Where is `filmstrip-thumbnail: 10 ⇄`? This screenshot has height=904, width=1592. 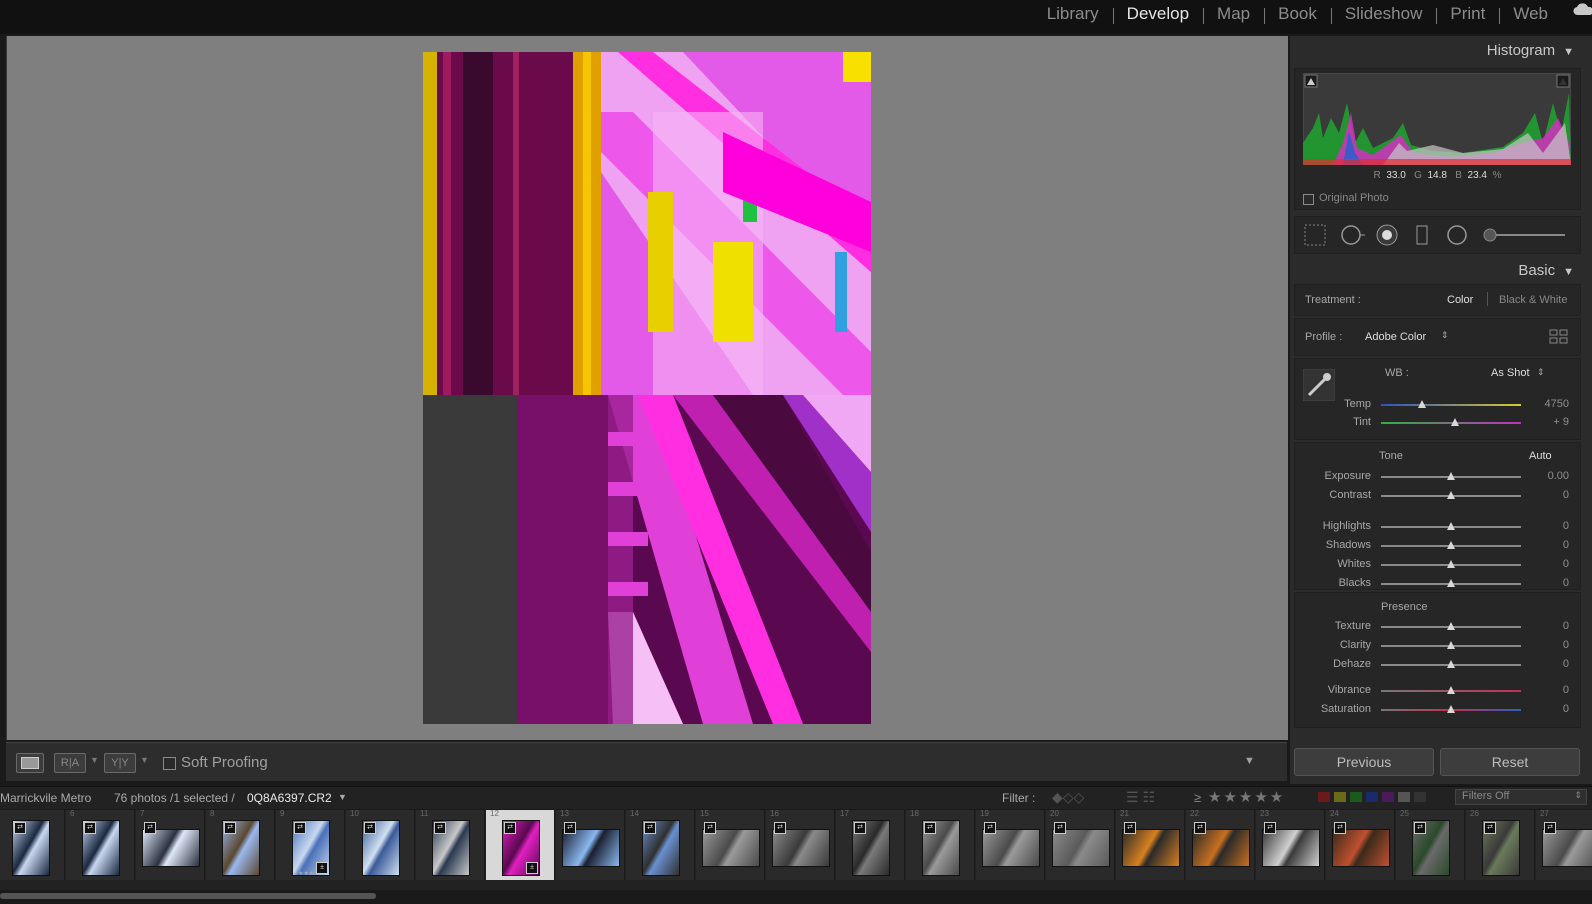 filmstrip-thumbnail: 10 ⇄ is located at coordinates (380, 845).